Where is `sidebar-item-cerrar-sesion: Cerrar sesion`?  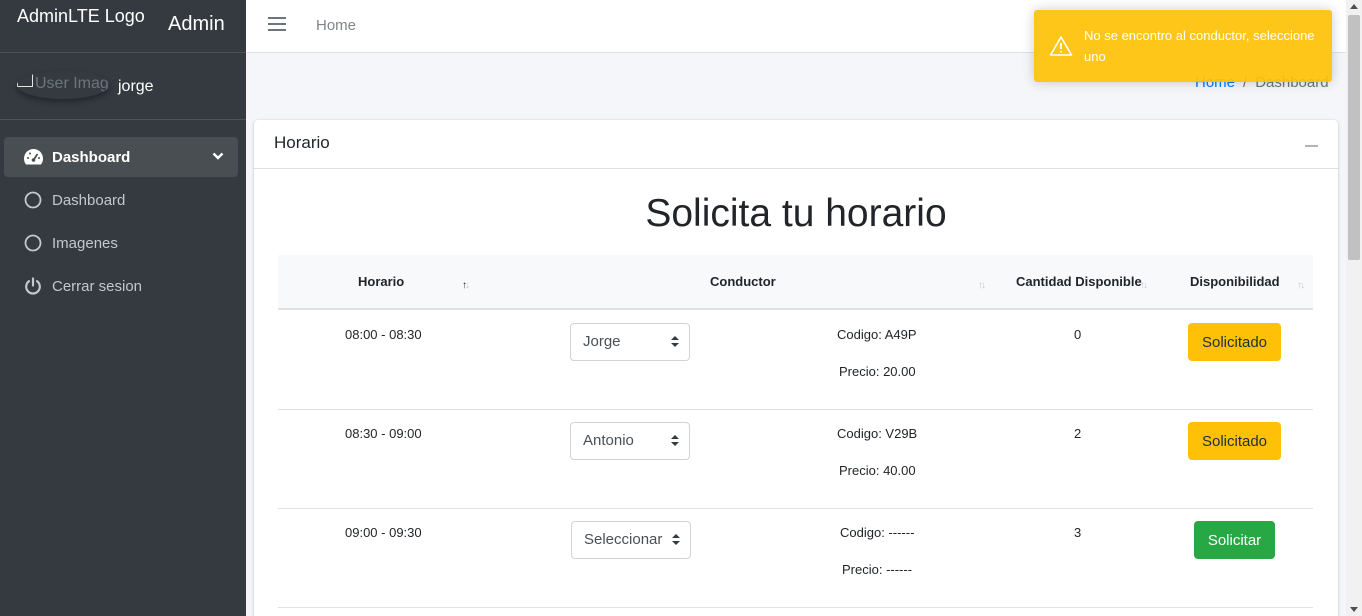 sidebar-item-cerrar-sesion: Cerrar sesion is located at coordinates (121, 286).